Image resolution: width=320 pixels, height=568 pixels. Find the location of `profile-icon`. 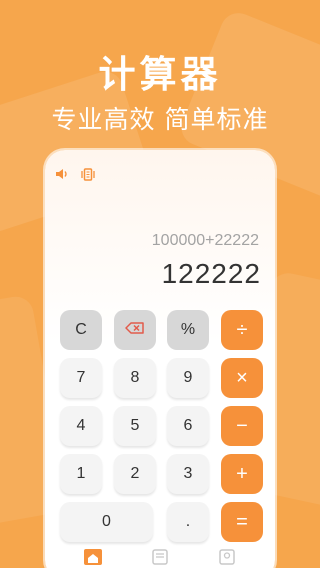

profile-icon is located at coordinates (227, 558).